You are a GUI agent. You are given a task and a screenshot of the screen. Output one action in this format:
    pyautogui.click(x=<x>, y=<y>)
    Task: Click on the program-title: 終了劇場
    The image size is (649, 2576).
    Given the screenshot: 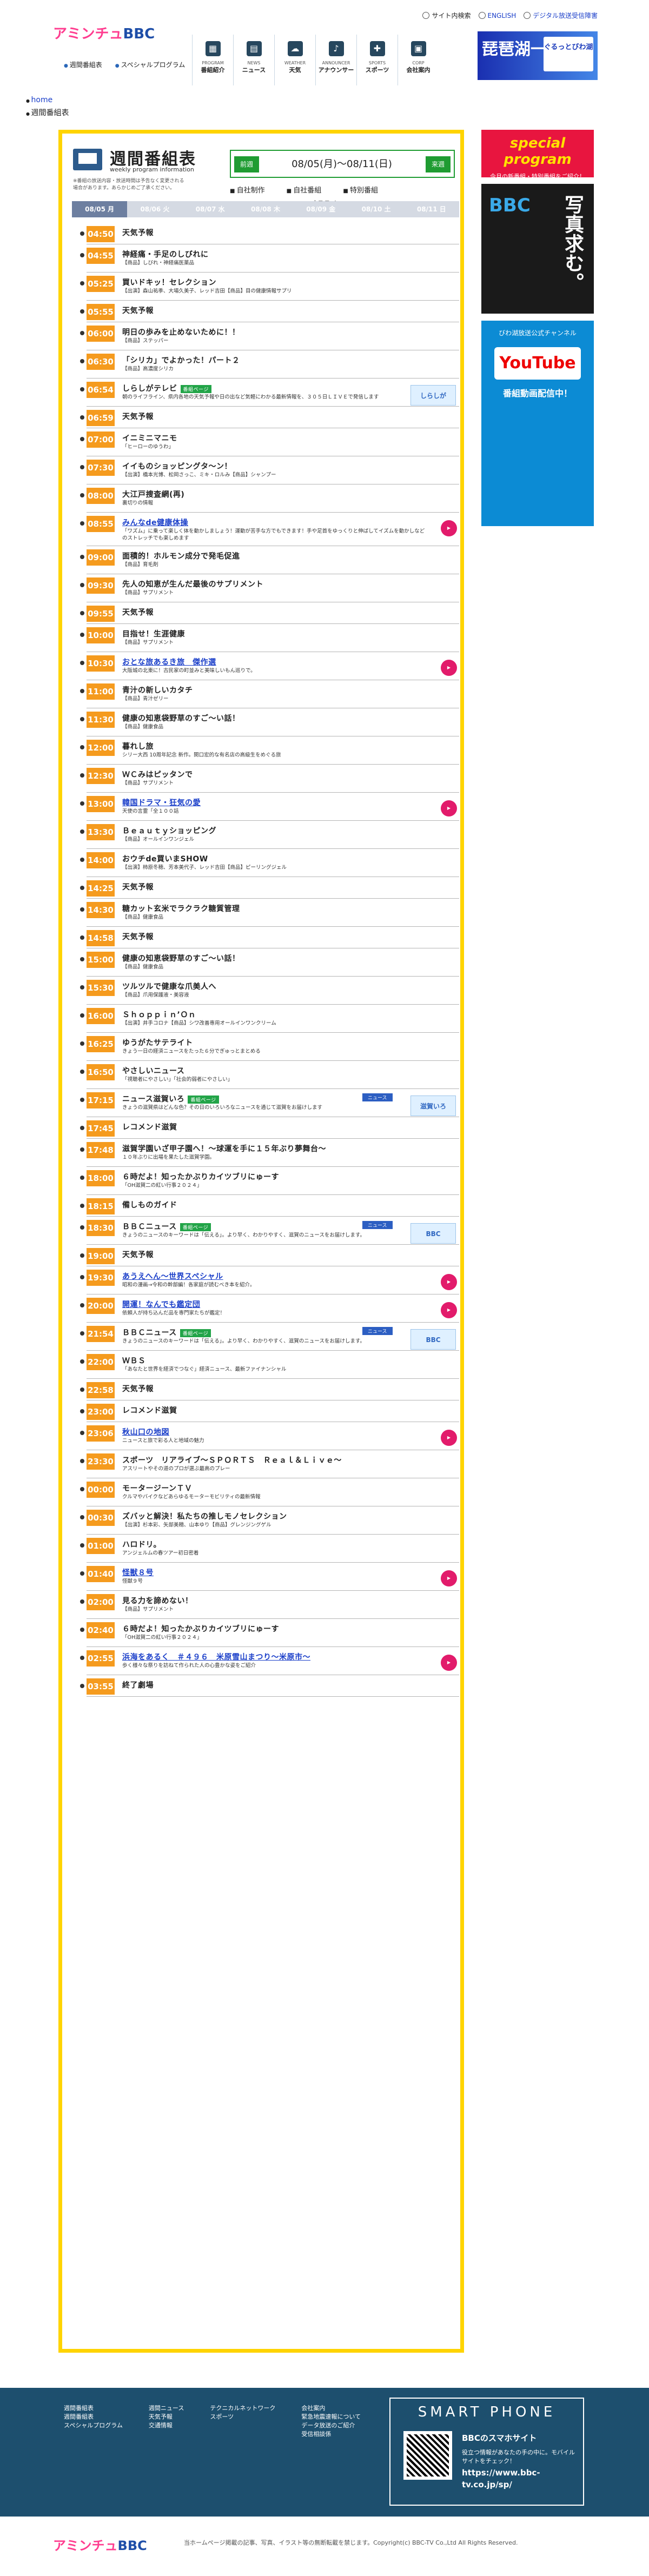 What is the action you would take?
    pyautogui.click(x=138, y=1684)
    